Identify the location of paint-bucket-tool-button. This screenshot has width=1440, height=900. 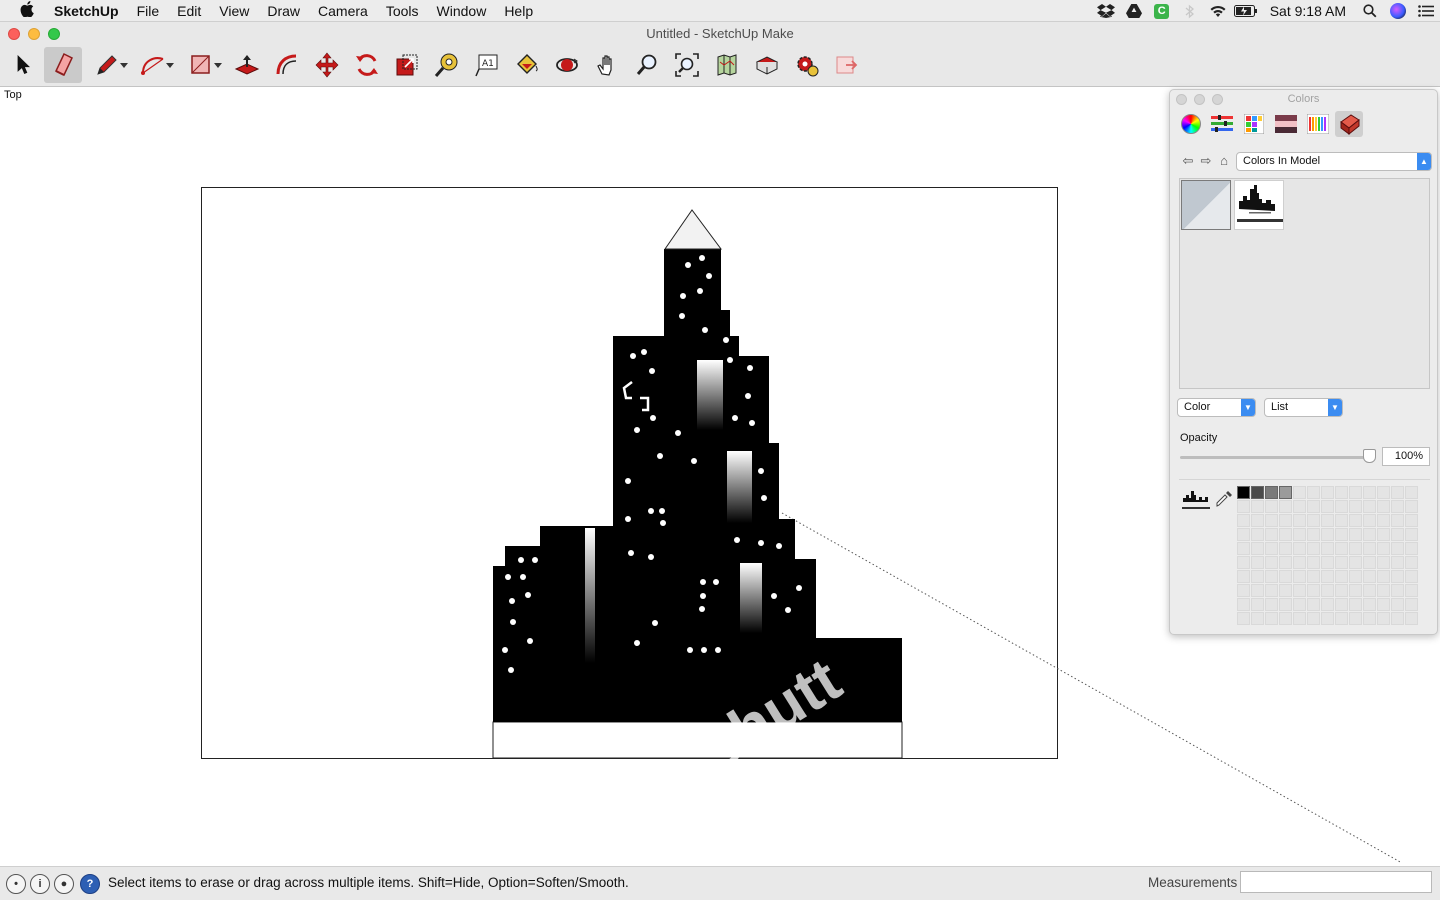
(527, 65).